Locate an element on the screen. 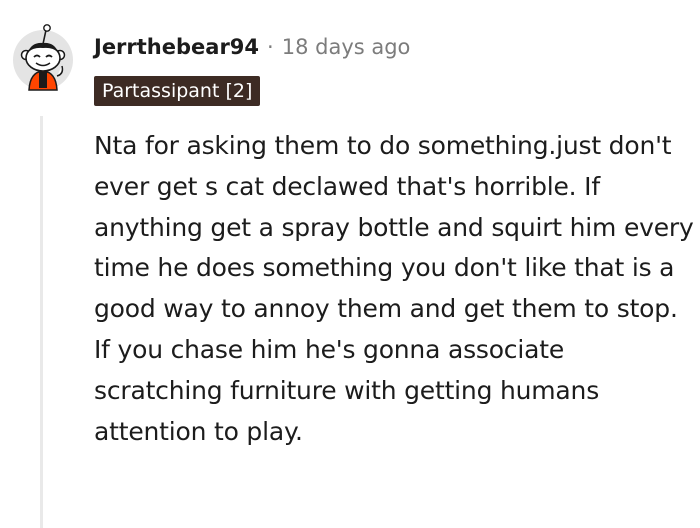 The image size is (700, 528). user-flair-badge: Partassipant [2] is located at coordinates (177, 91).